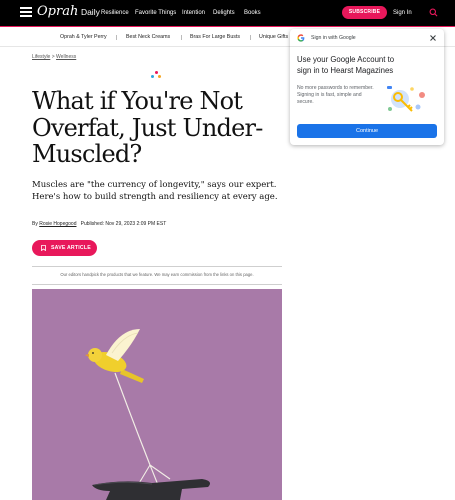 The image size is (455, 500). I want to click on published-date: Published: Nov 29, 2023 2:09 PM EST, so click(123, 224).